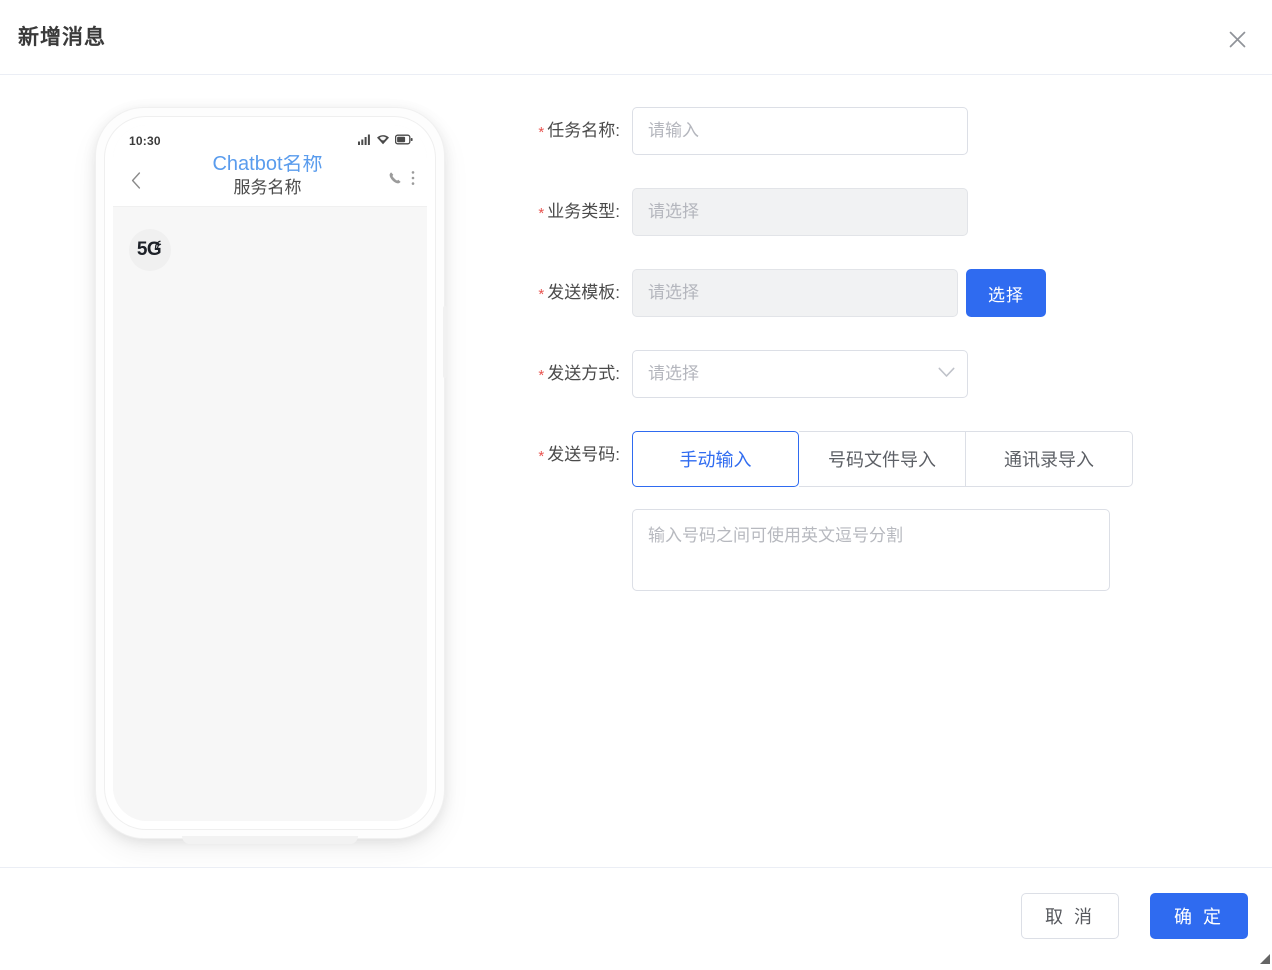 This screenshot has width=1272, height=970. I want to click on label-send-method-text: 发送方式:, so click(583, 373).